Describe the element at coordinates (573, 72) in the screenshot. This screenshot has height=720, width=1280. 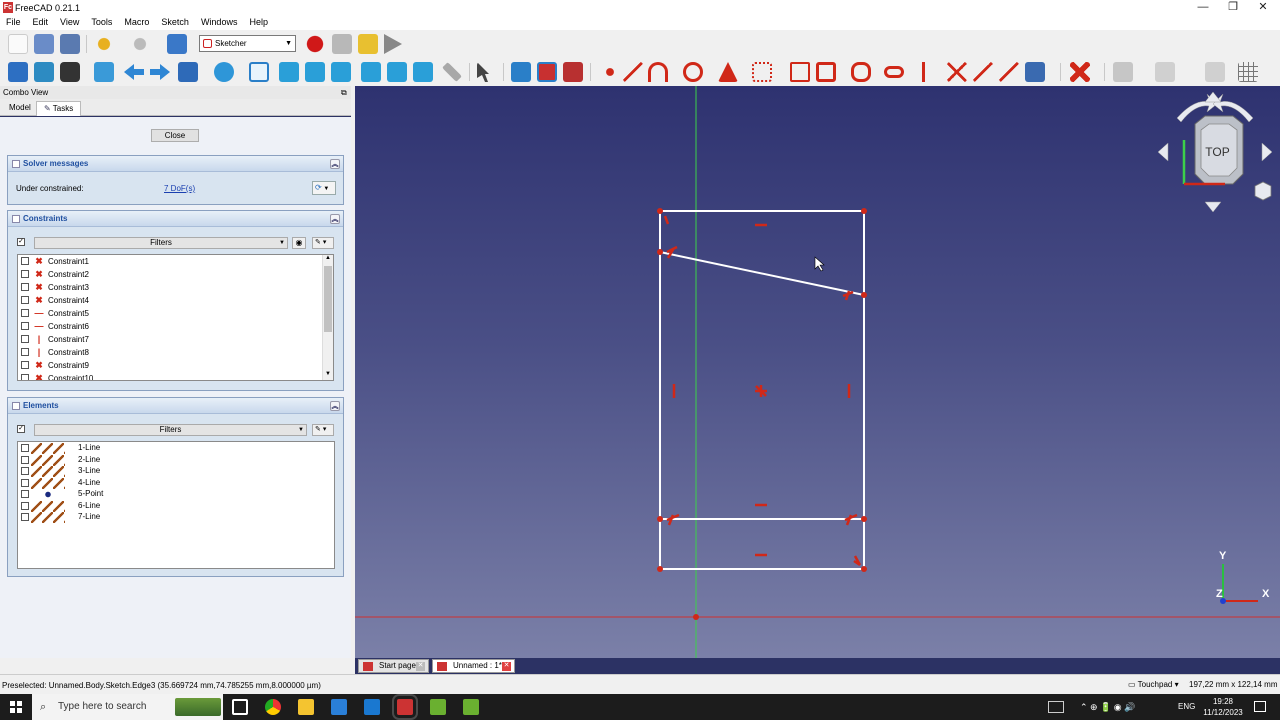
I see `view-section-icon` at that location.